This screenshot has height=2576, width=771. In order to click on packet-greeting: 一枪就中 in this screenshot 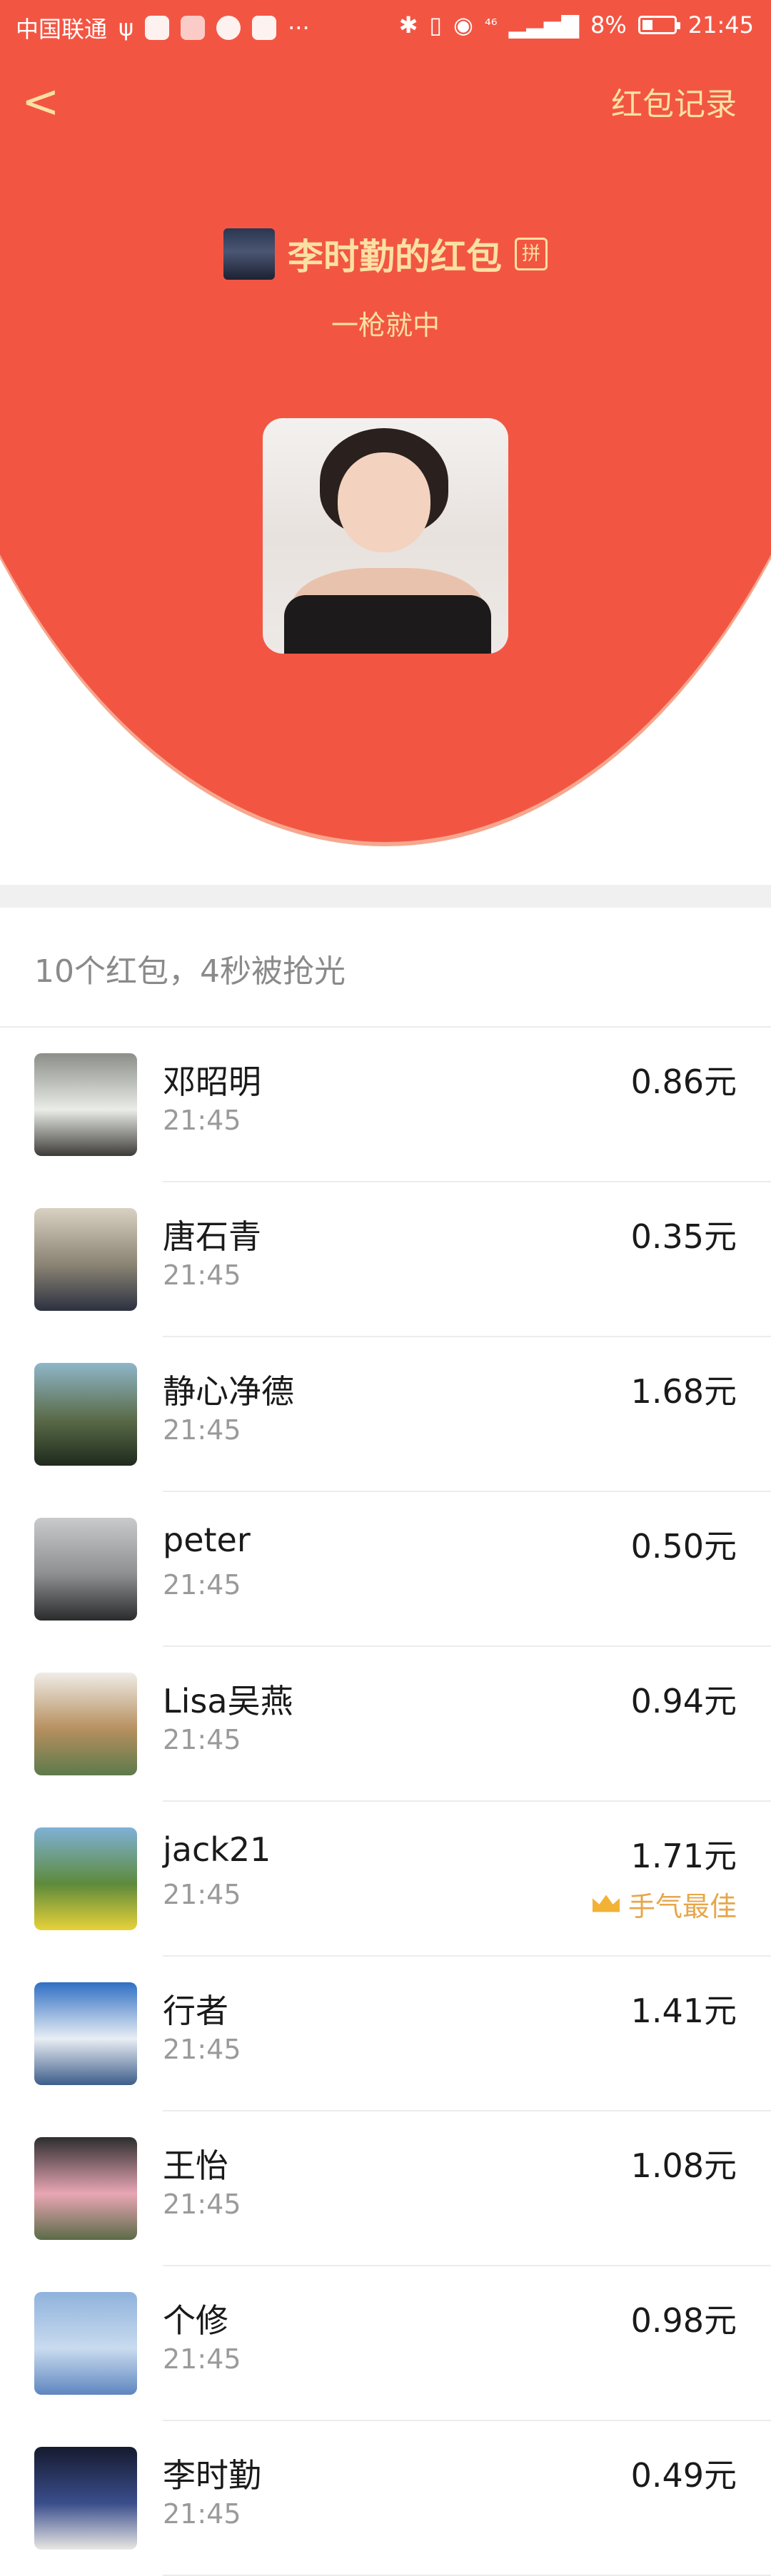, I will do `click(385, 325)`.